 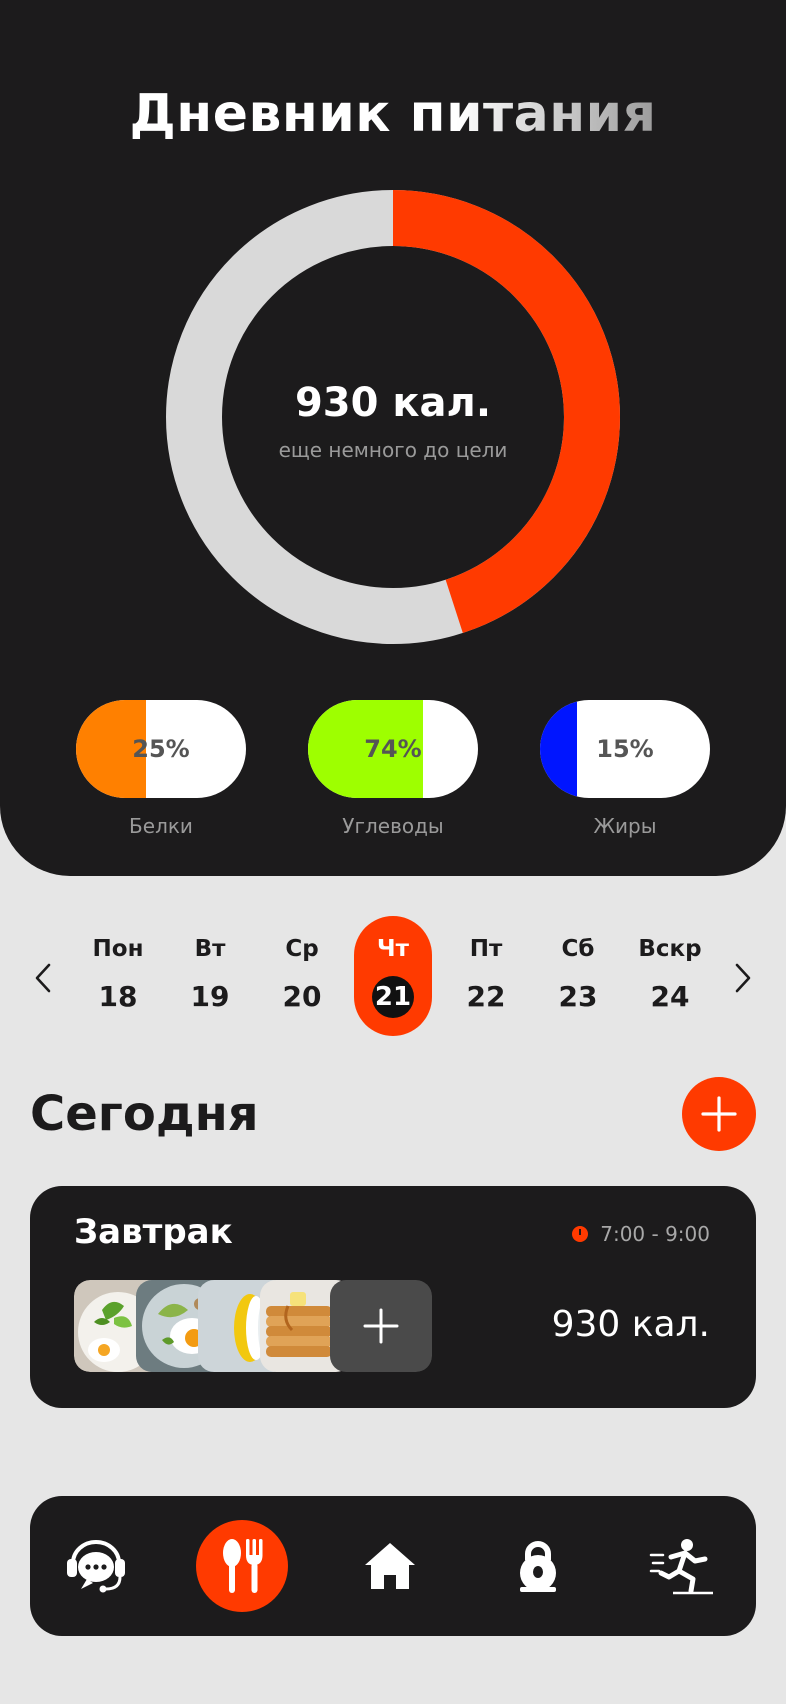 I want to click on macro-protein-label: Белки, so click(x=161, y=826).